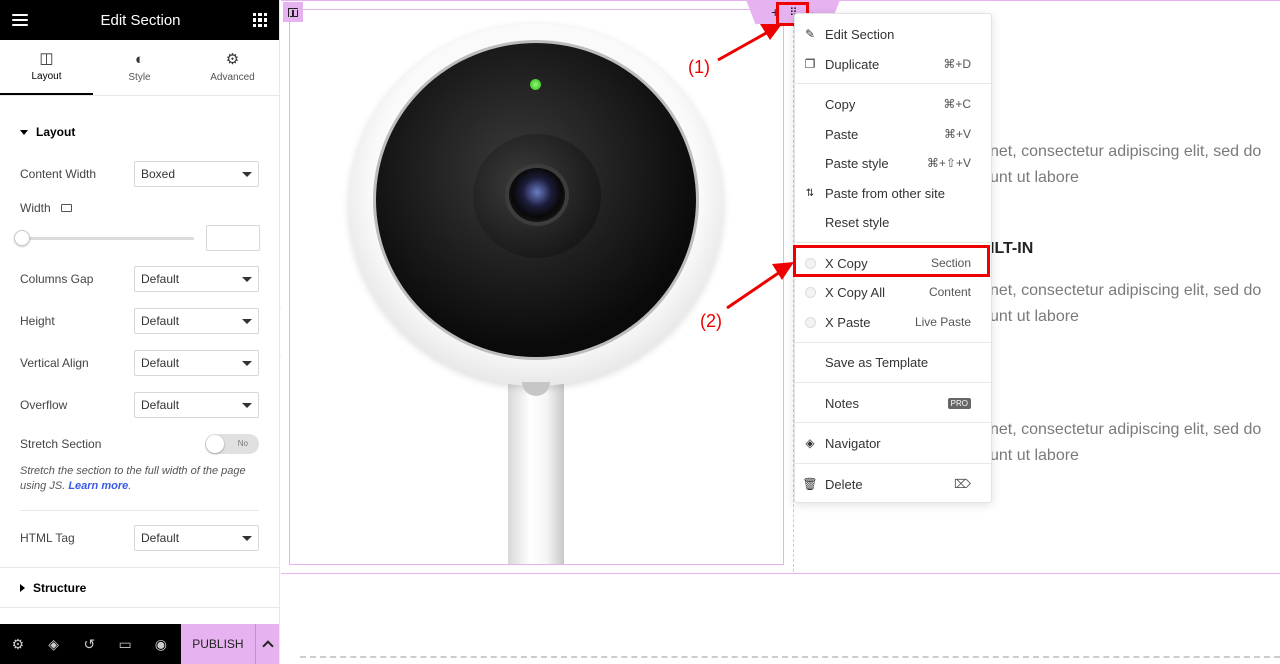  Describe the element at coordinates (267, 644) in the screenshot. I see `publish-options-button` at that location.